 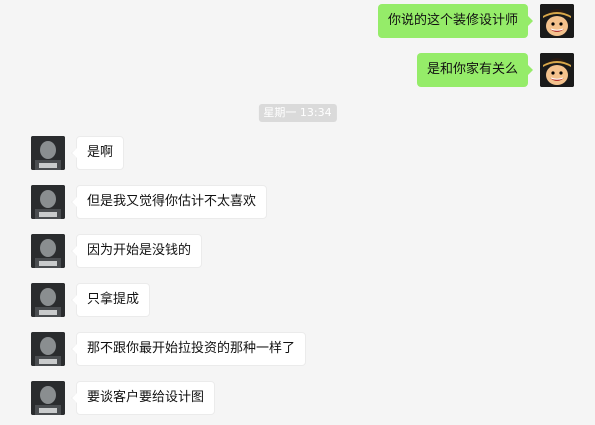 I want to click on message-row-incoming: 只拿提成, so click(x=91, y=300).